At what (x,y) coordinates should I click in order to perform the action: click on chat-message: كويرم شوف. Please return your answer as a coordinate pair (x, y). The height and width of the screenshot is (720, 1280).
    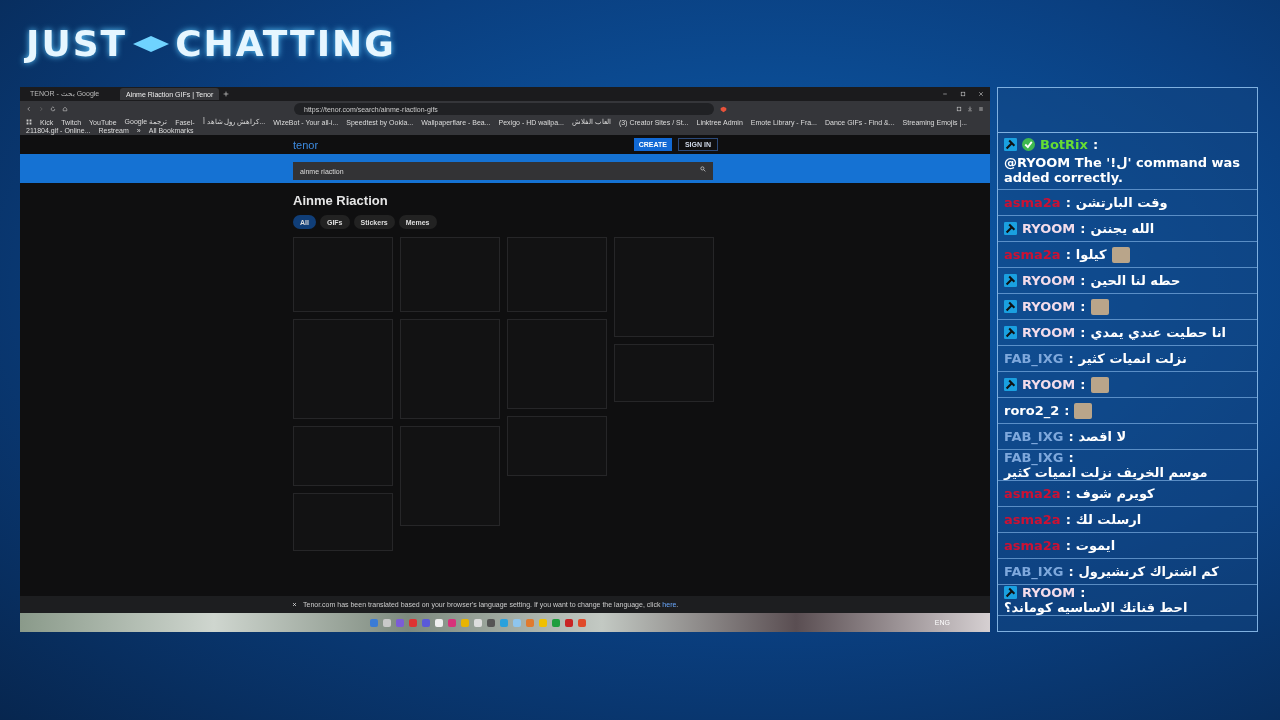
    Looking at the image, I should click on (1115, 493).